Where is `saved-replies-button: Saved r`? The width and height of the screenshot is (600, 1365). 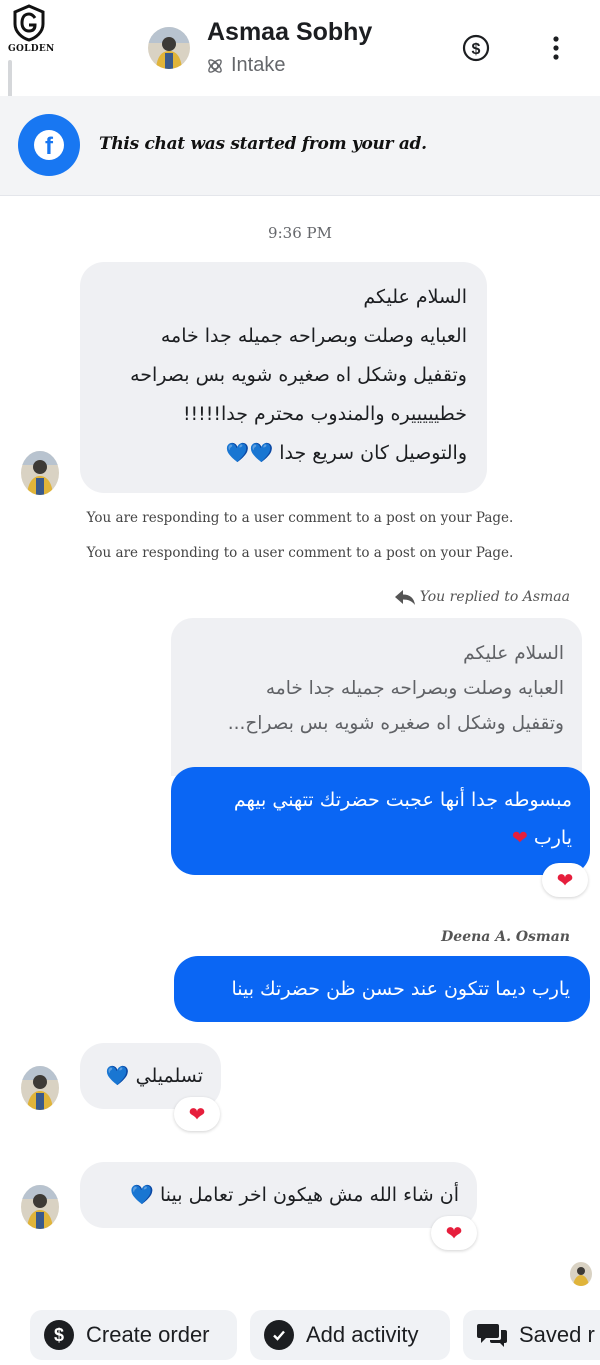 saved-replies-button: Saved r is located at coordinates (531, 1335).